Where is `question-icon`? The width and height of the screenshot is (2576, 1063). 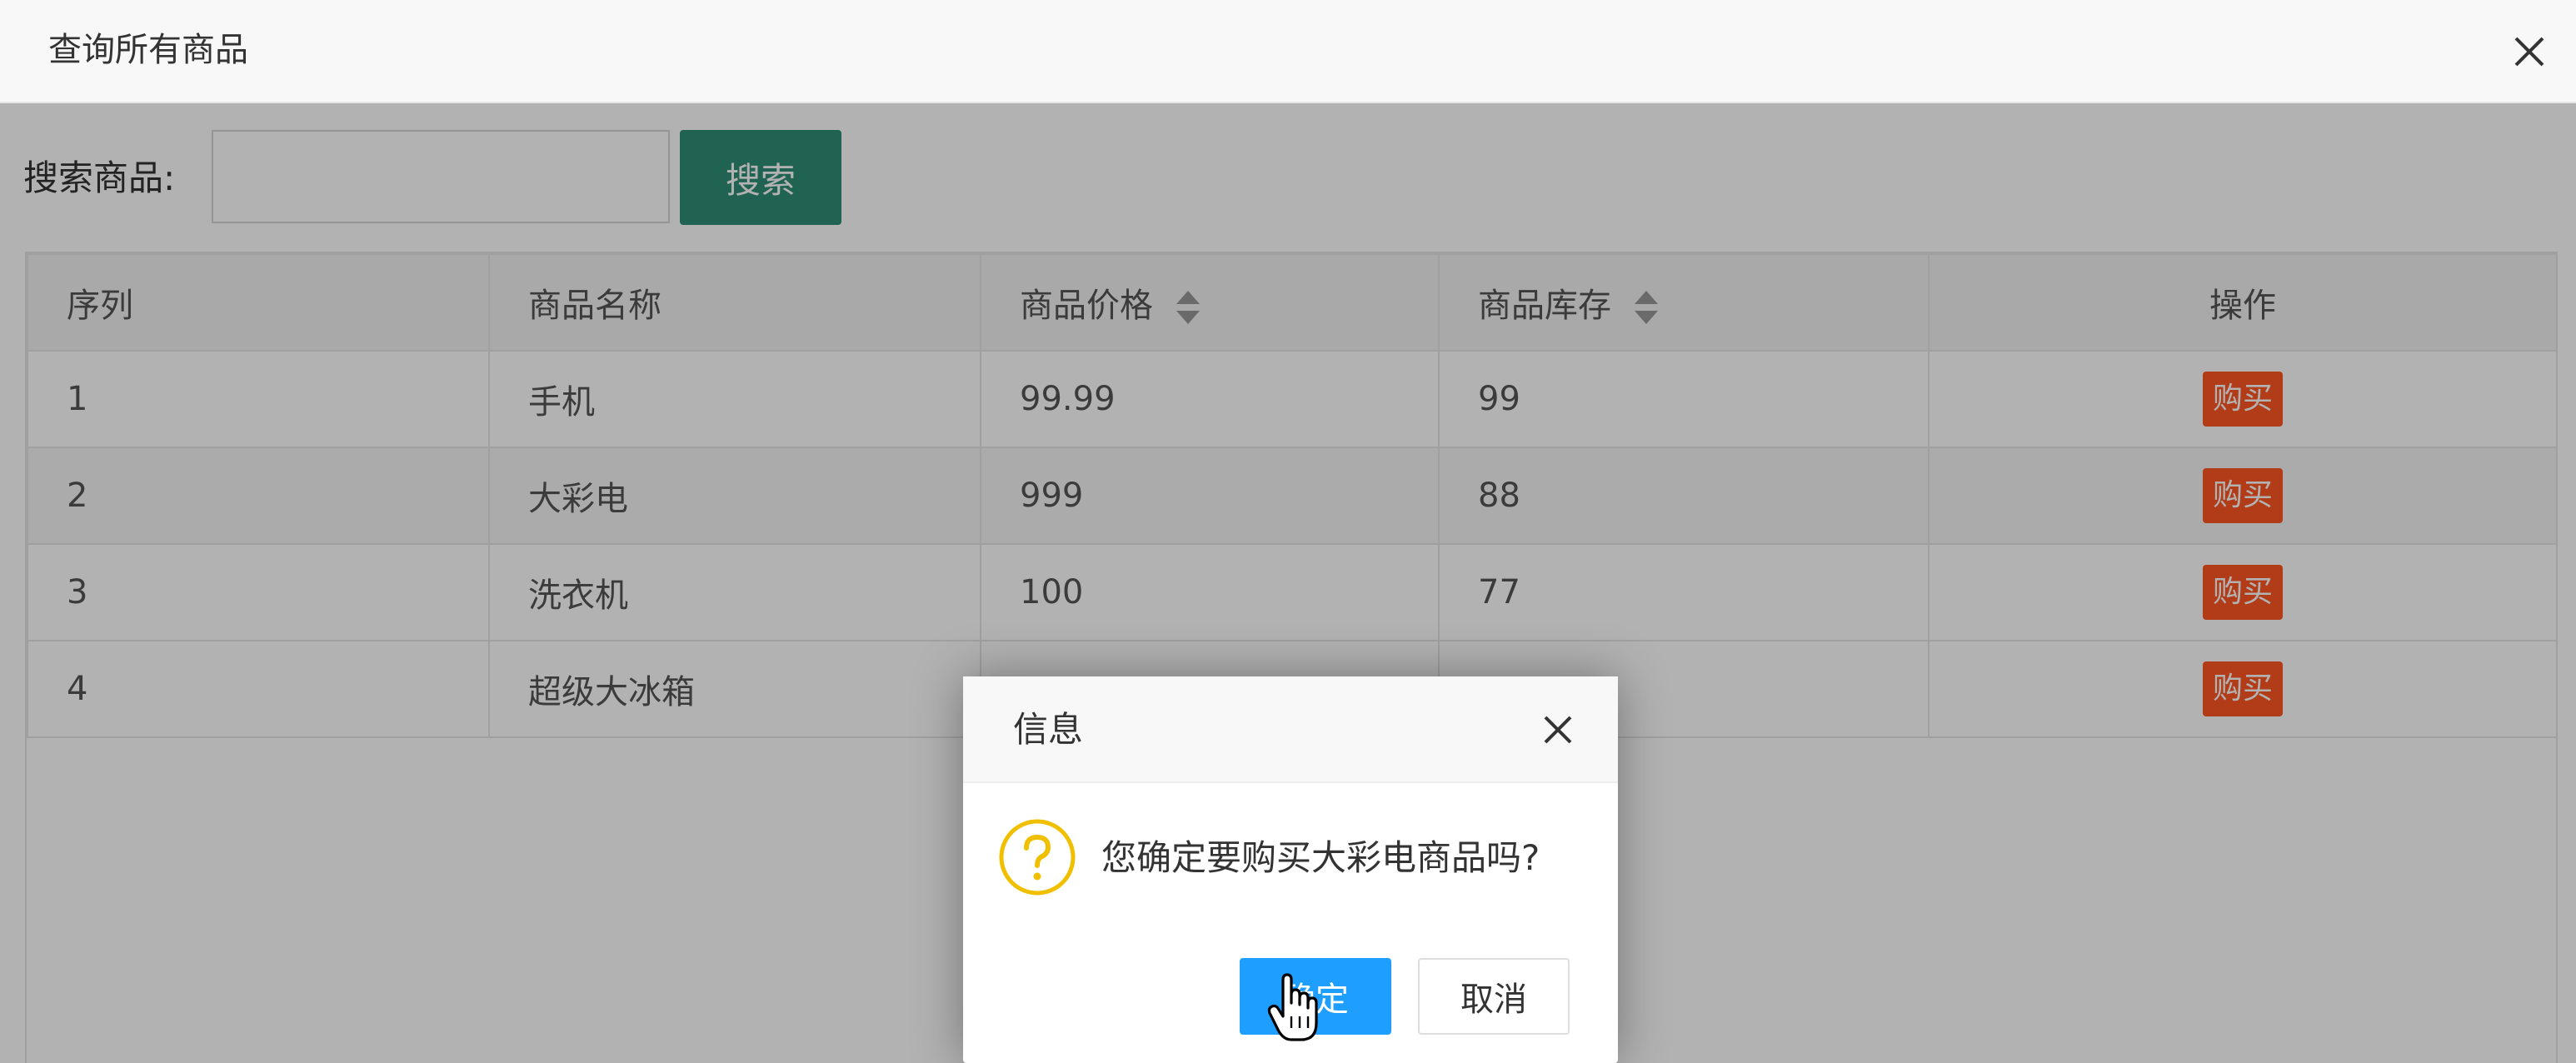
question-icon is located at coordinates (1037, 858).